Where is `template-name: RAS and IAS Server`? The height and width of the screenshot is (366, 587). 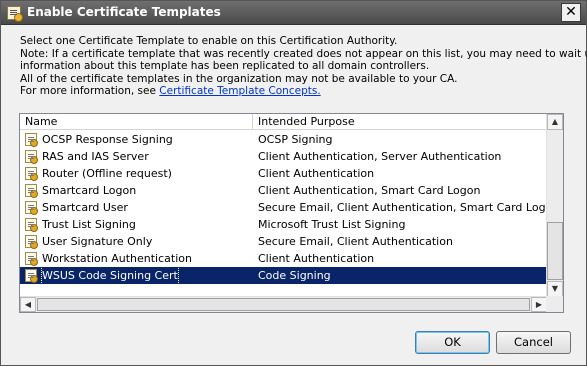
template-name: RAS and IAS Server is located at coordinates (95, 156).